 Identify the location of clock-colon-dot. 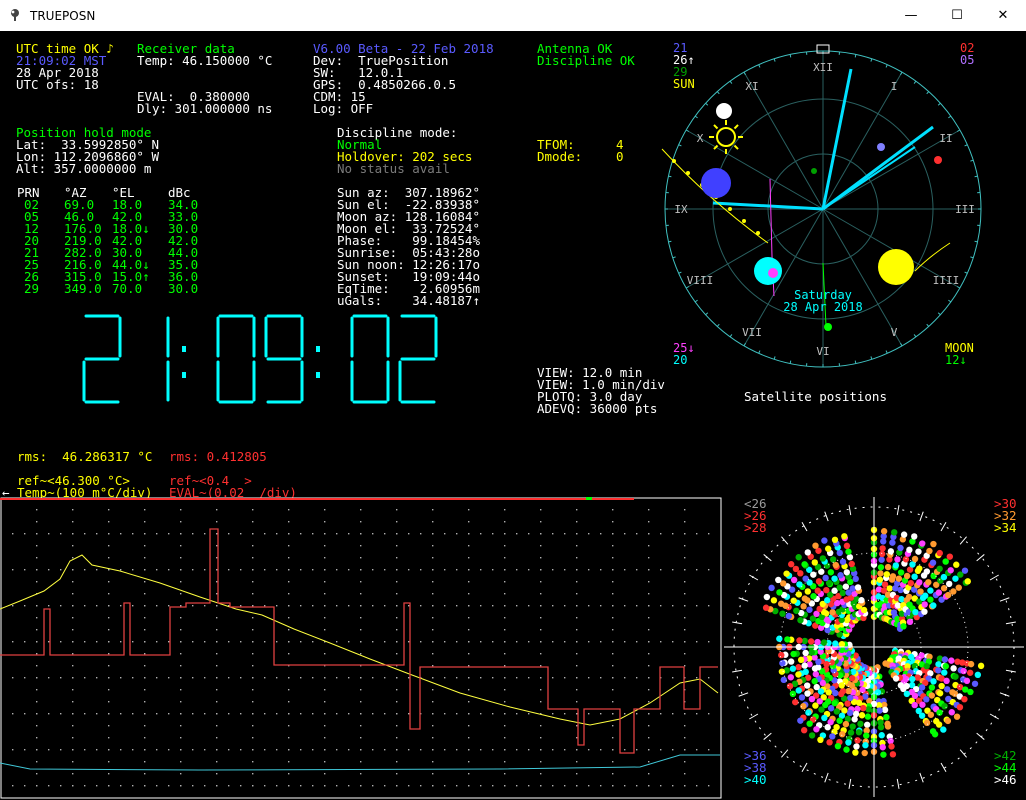
(184, 375).